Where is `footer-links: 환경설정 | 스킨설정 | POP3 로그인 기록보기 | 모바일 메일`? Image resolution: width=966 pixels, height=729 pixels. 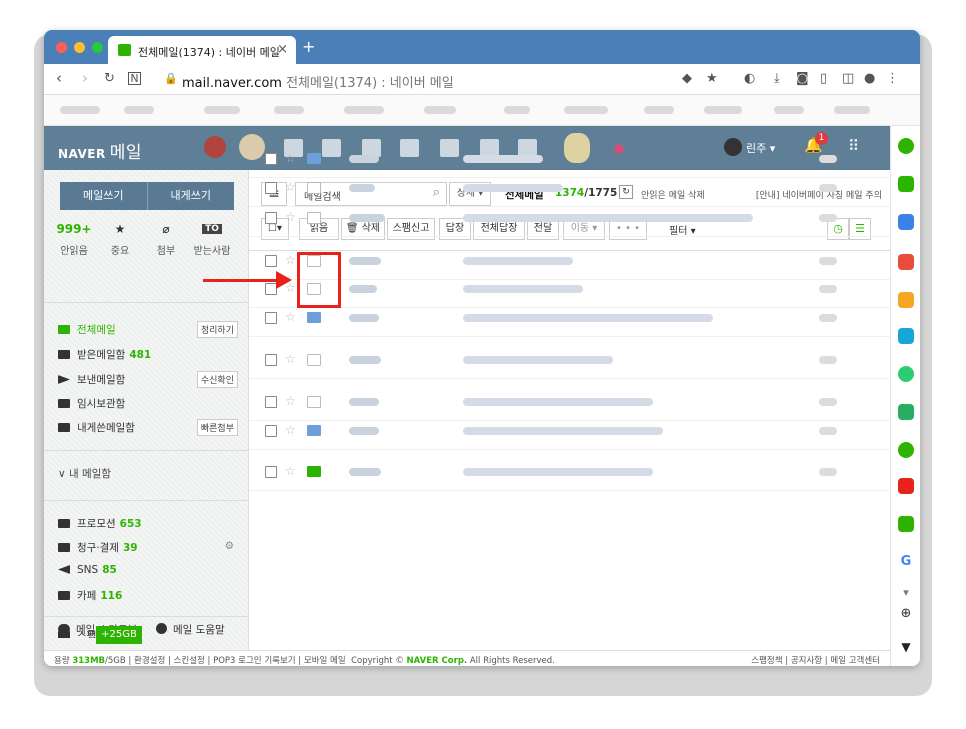 footer-links: 환경설정 | 스킨설정 | POP3 로그인 기록보기 | 모바일 메일 is located at coordinates (240, 661).